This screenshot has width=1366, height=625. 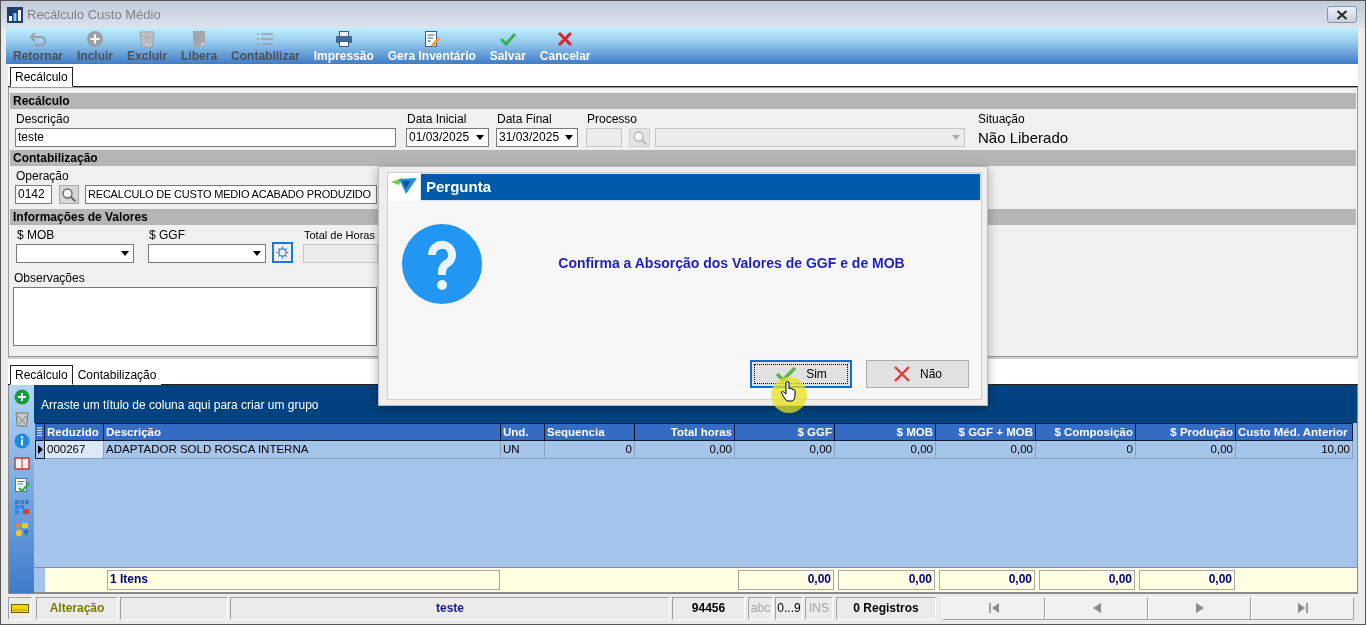 What do you see at coordinates (21, 485) in the screenshot?
I see `checklist-icon` at bounding box center [21, 485].